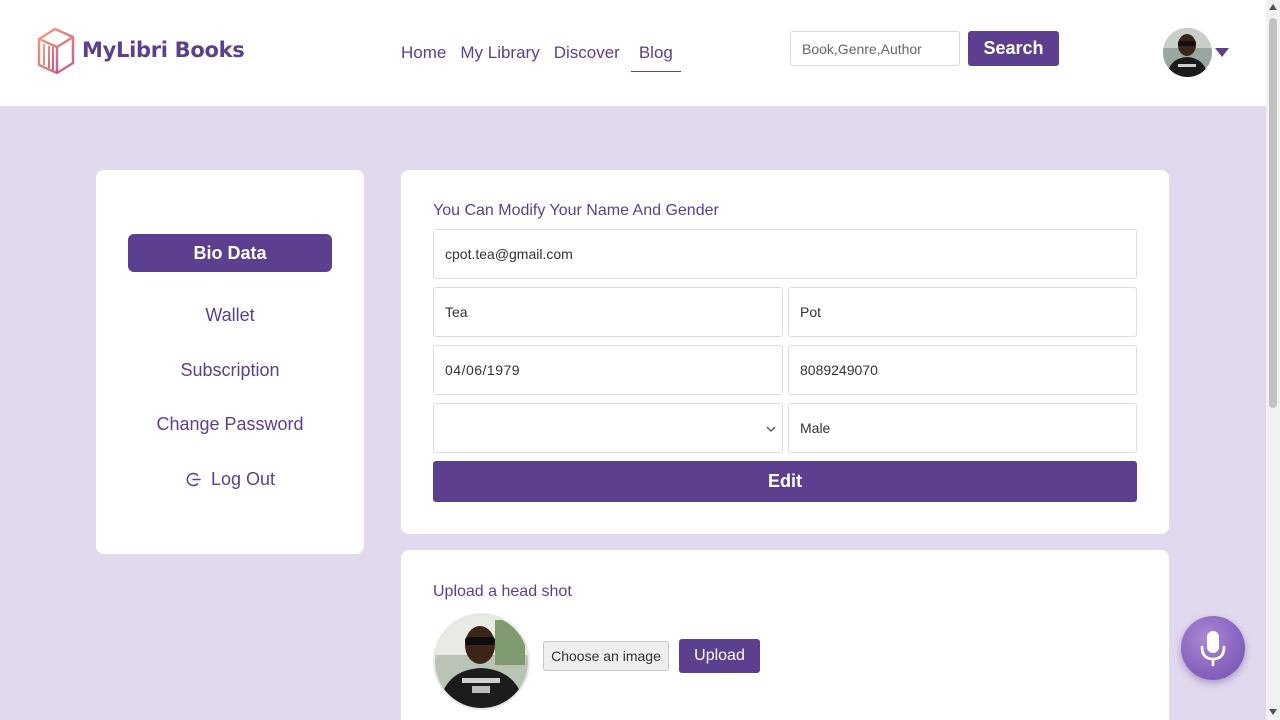  What do you see at coordinates (56, 51) in the screenshot?
I see `book-logo-icon` at bounding box center [56, 51].